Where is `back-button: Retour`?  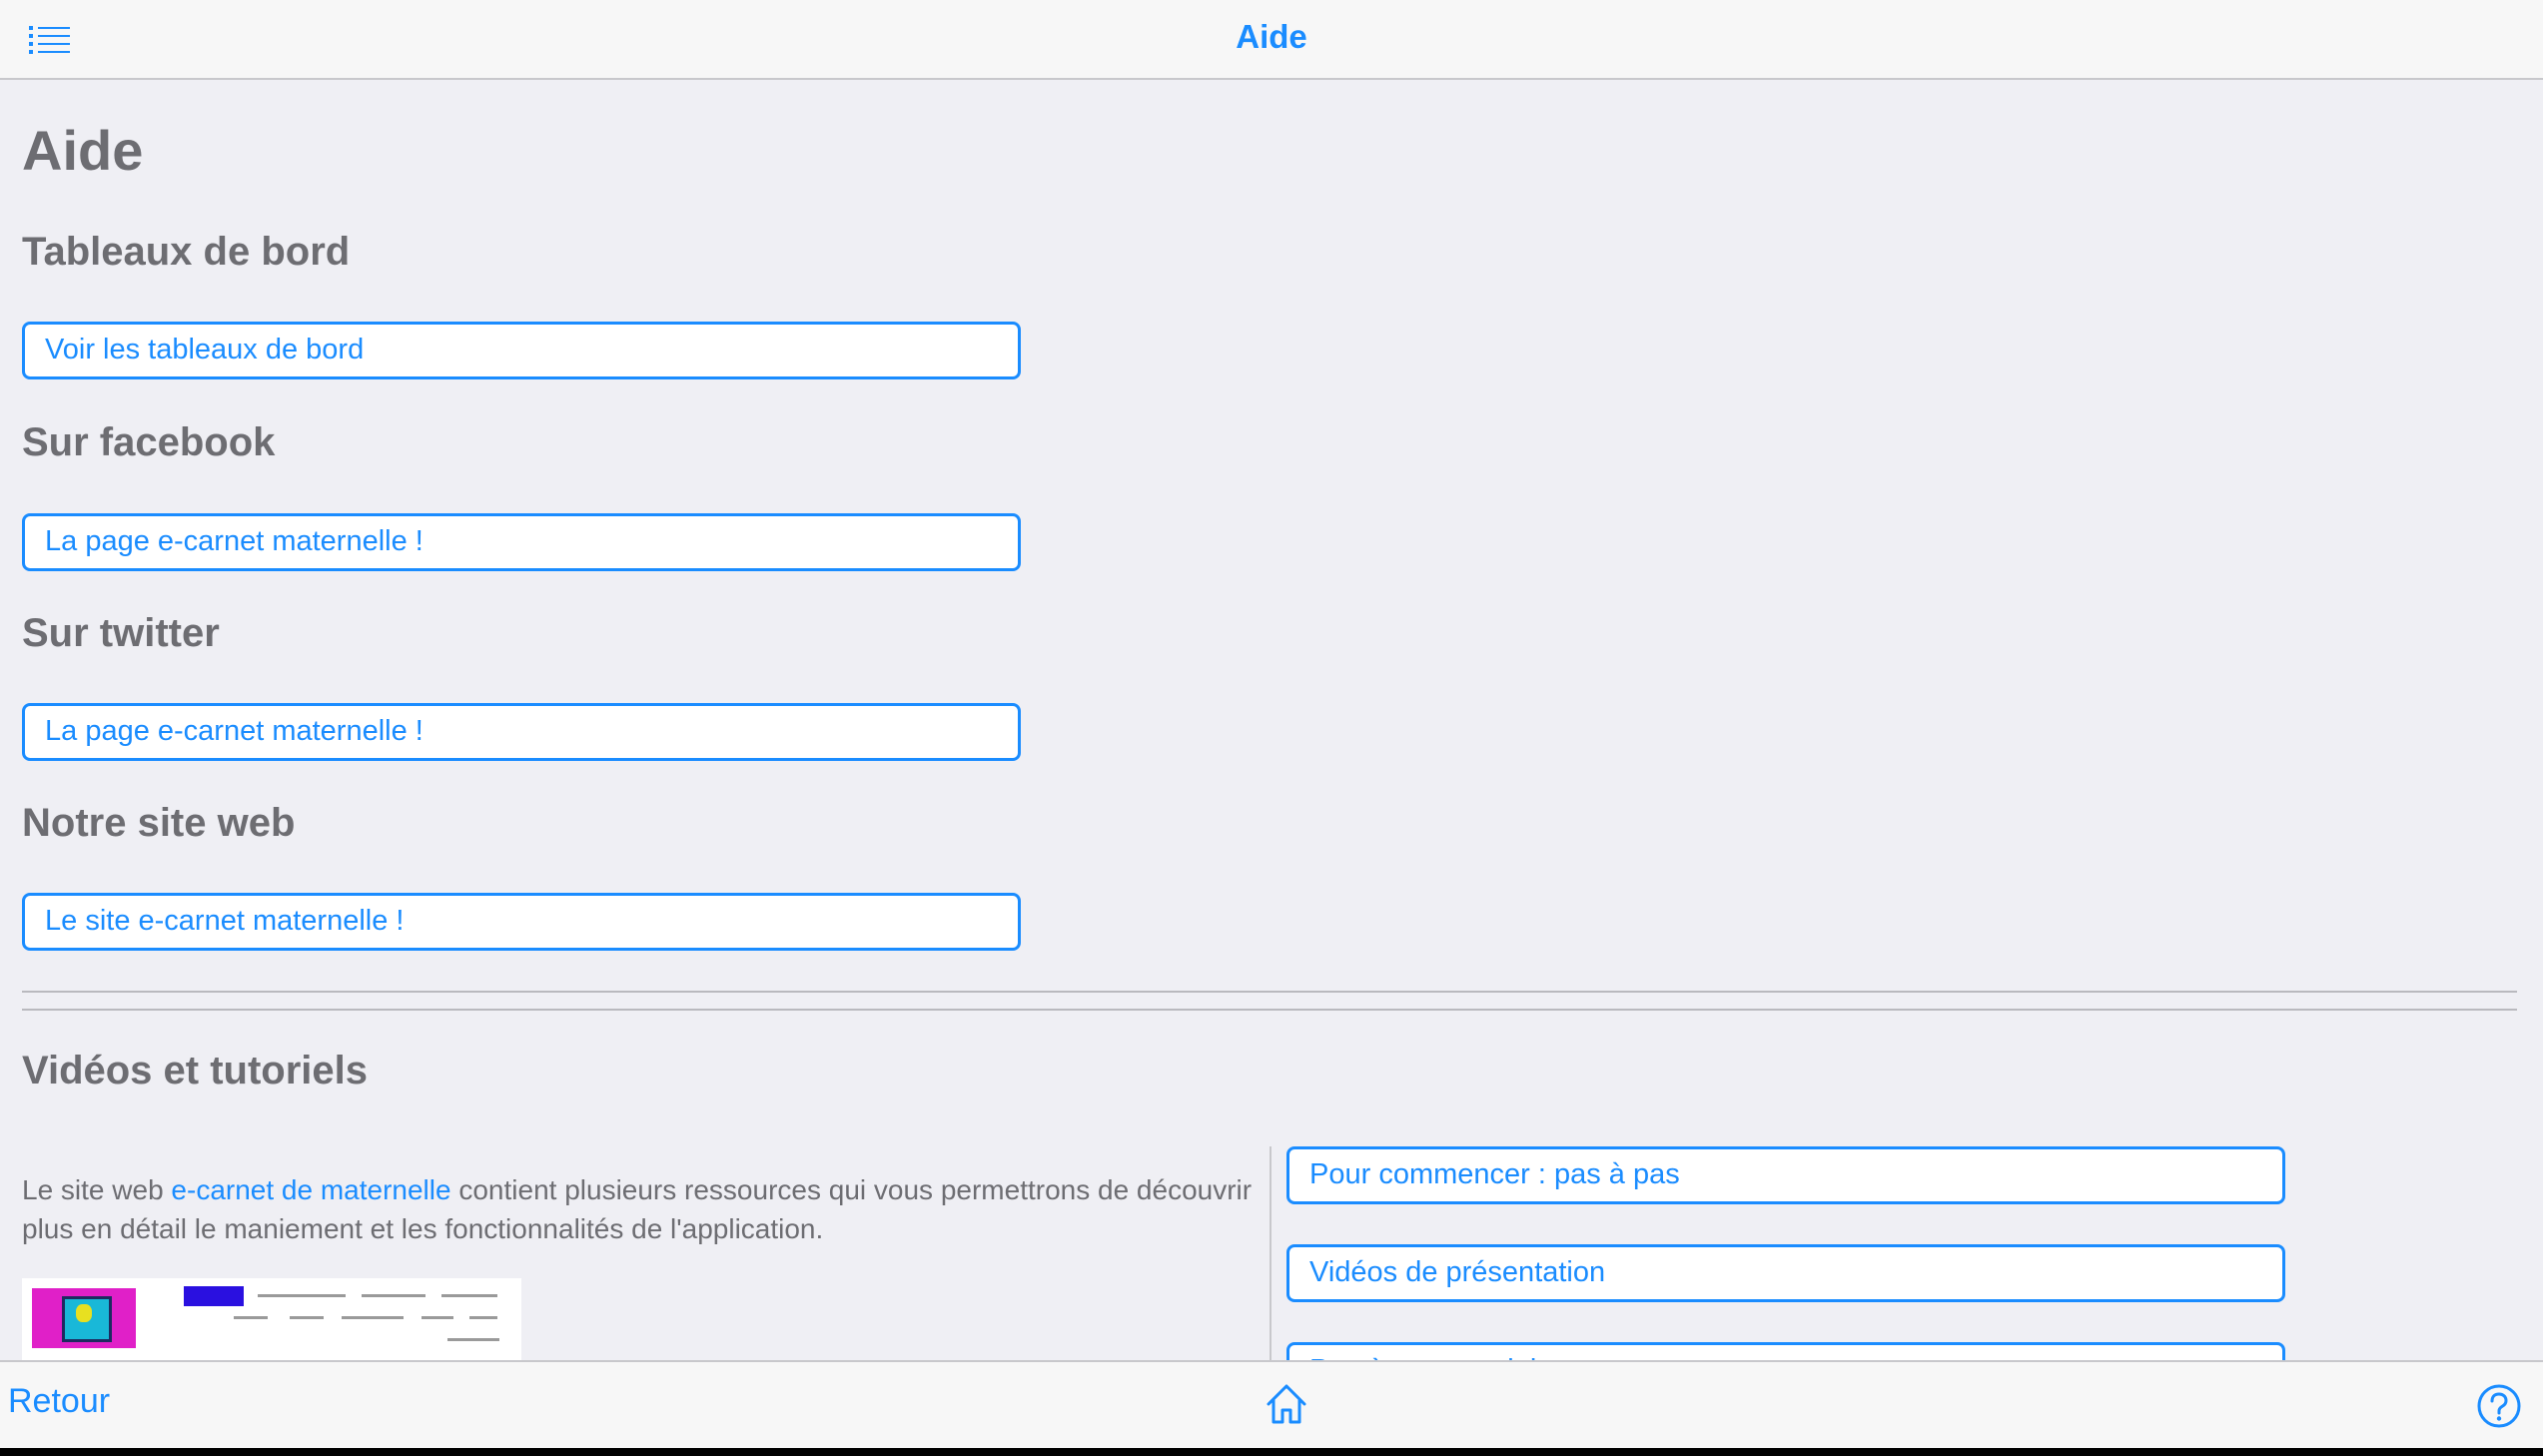 back-button: Retour is located at coordinates (59, 1401).